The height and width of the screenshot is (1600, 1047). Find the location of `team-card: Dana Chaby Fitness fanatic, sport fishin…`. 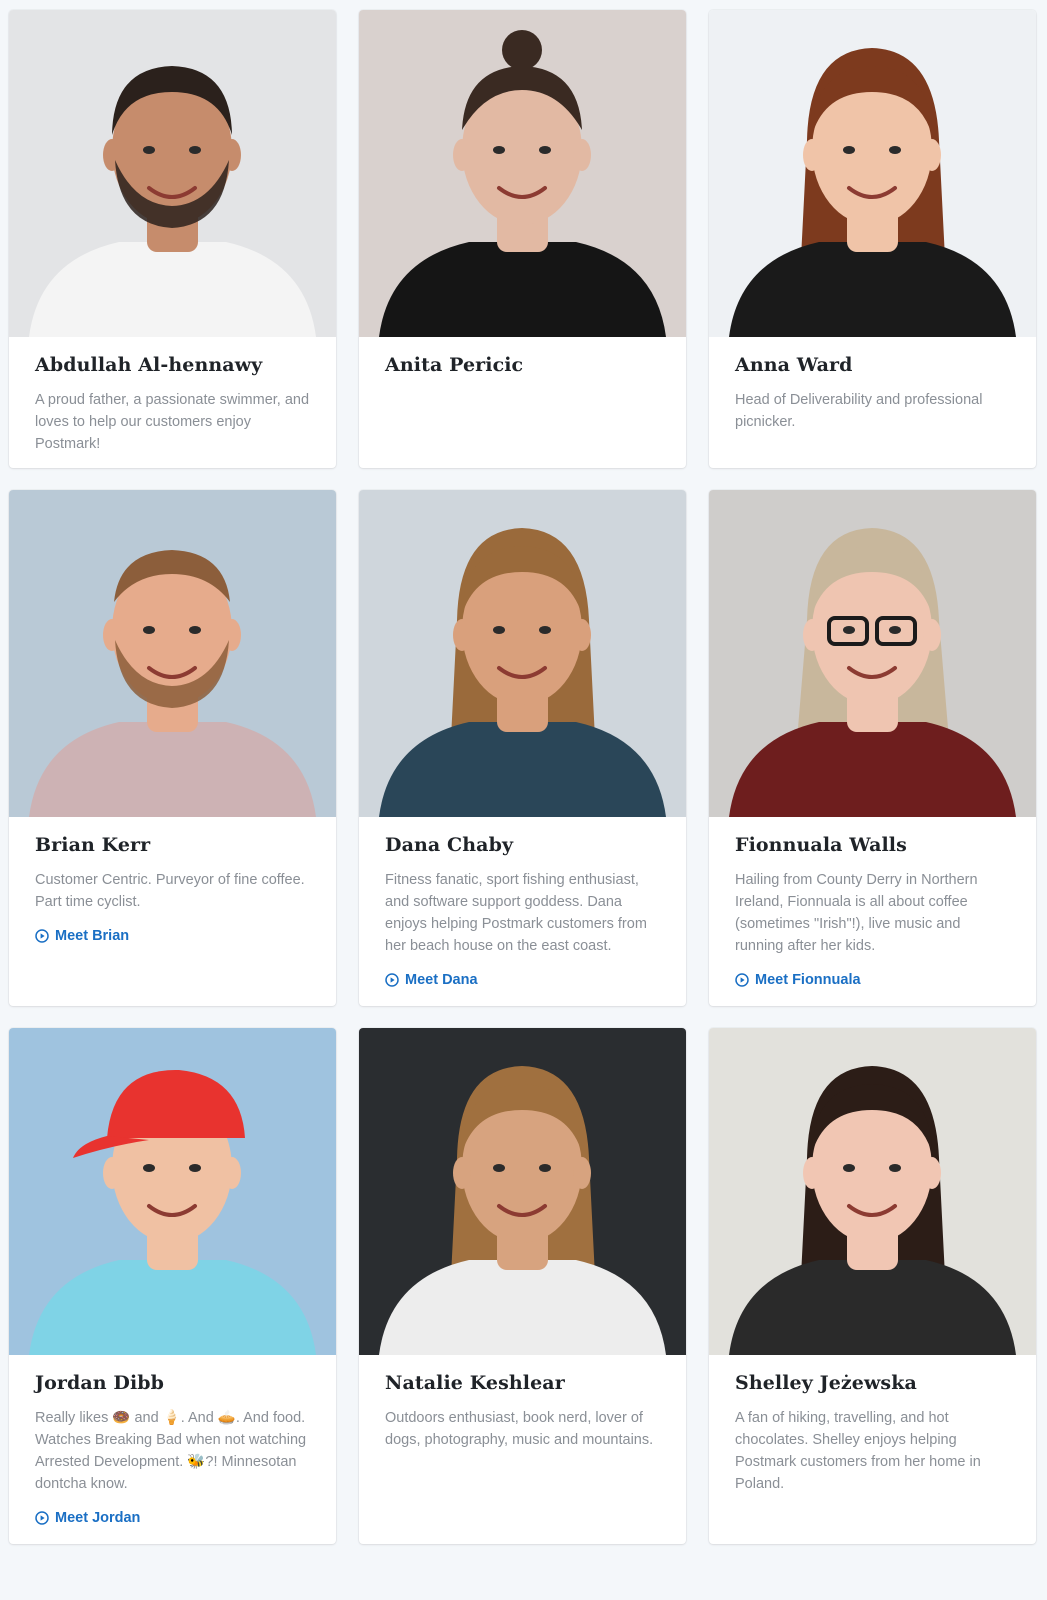

team-card: Dana Chaby Fitness fanatic, sport fishin… is located at coordinates (522, 748).